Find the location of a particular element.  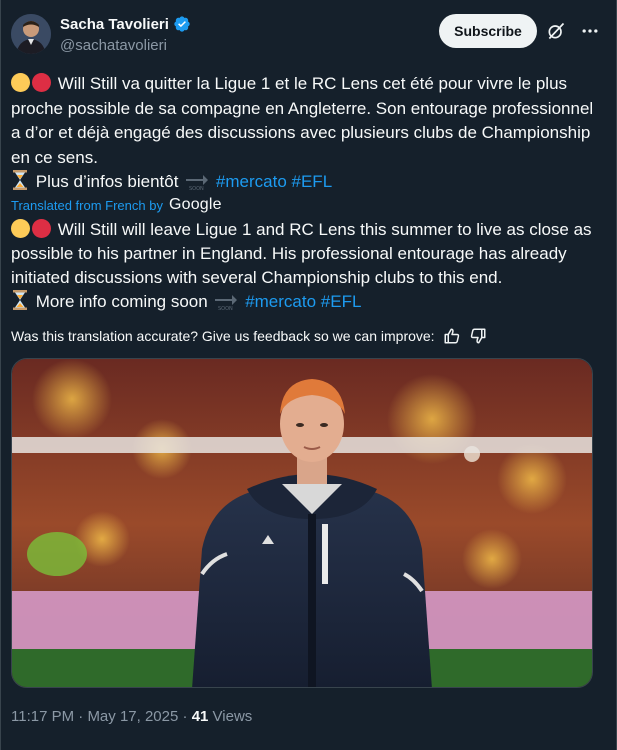

translation-more-info: More info coming soon is located at coordinates (121, 301).